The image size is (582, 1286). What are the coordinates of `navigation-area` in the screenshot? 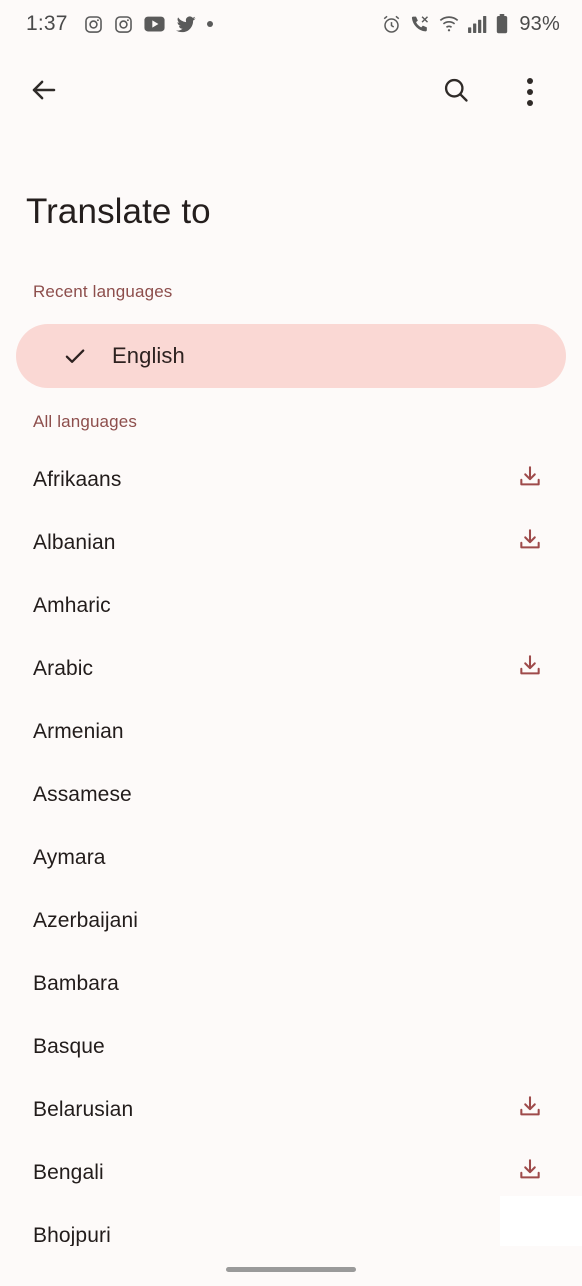 It's located at (291, 1266).